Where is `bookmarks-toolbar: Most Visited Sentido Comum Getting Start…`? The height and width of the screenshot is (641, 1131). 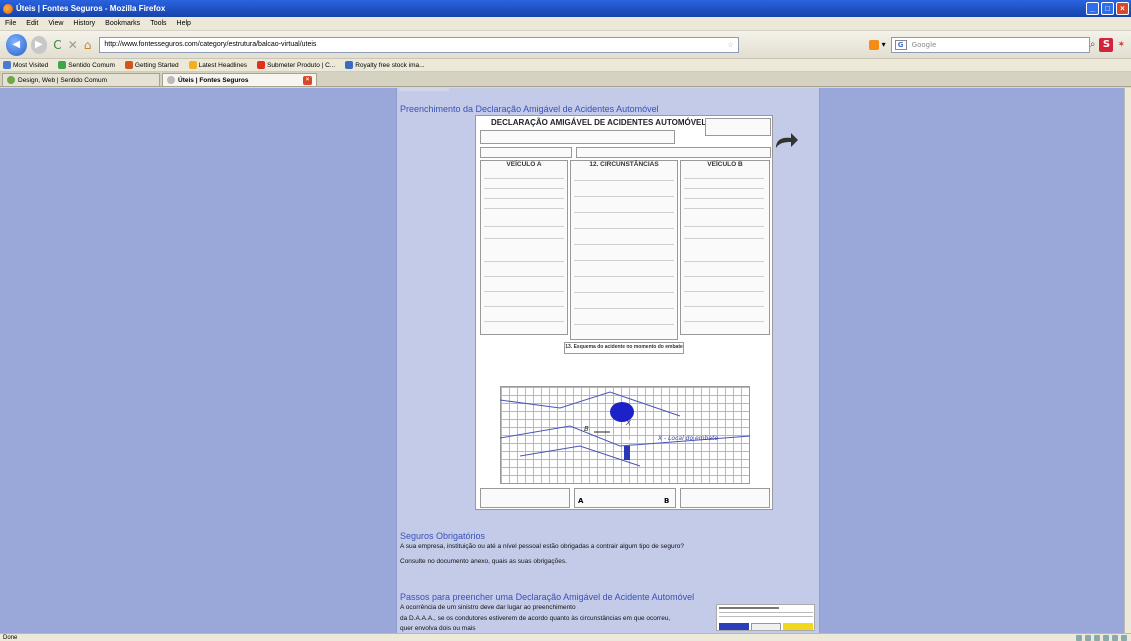
bookmarks-toolbar: Most Visited Sentido Comum Getting Start… is located at coordinates (565, 65).